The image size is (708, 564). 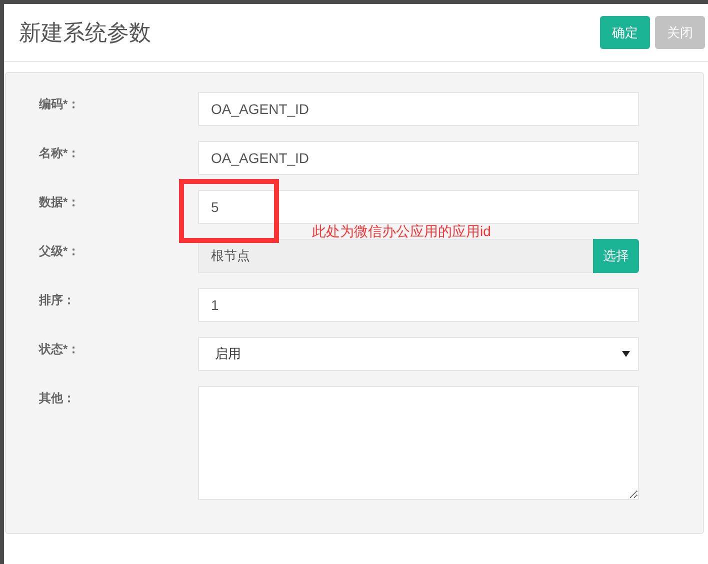 What do you see at coordinates (85, 33) in the screenshot?
I see `dialog-title: 新建系统参数` at bounding box center [85, 33].